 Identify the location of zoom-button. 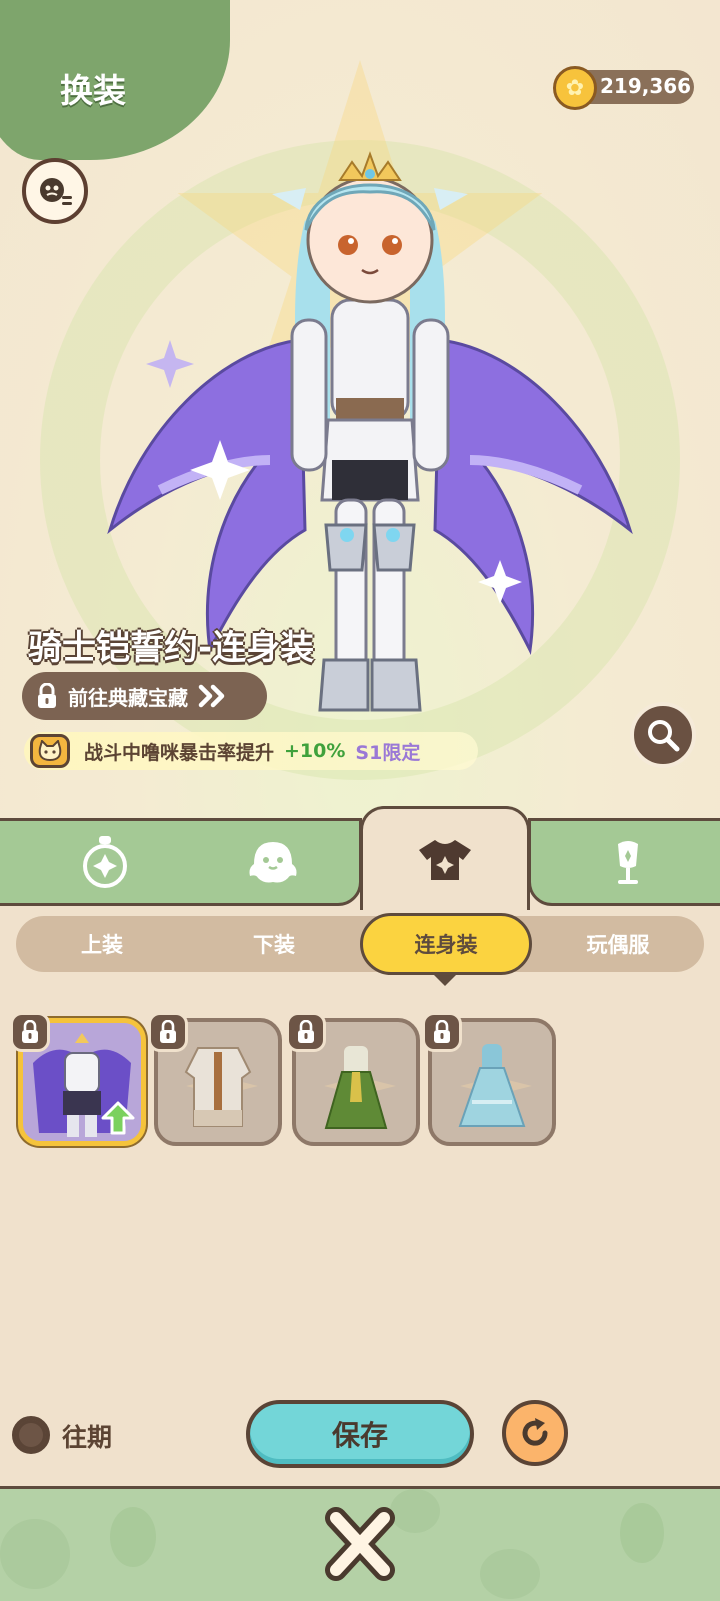
(663, 735).